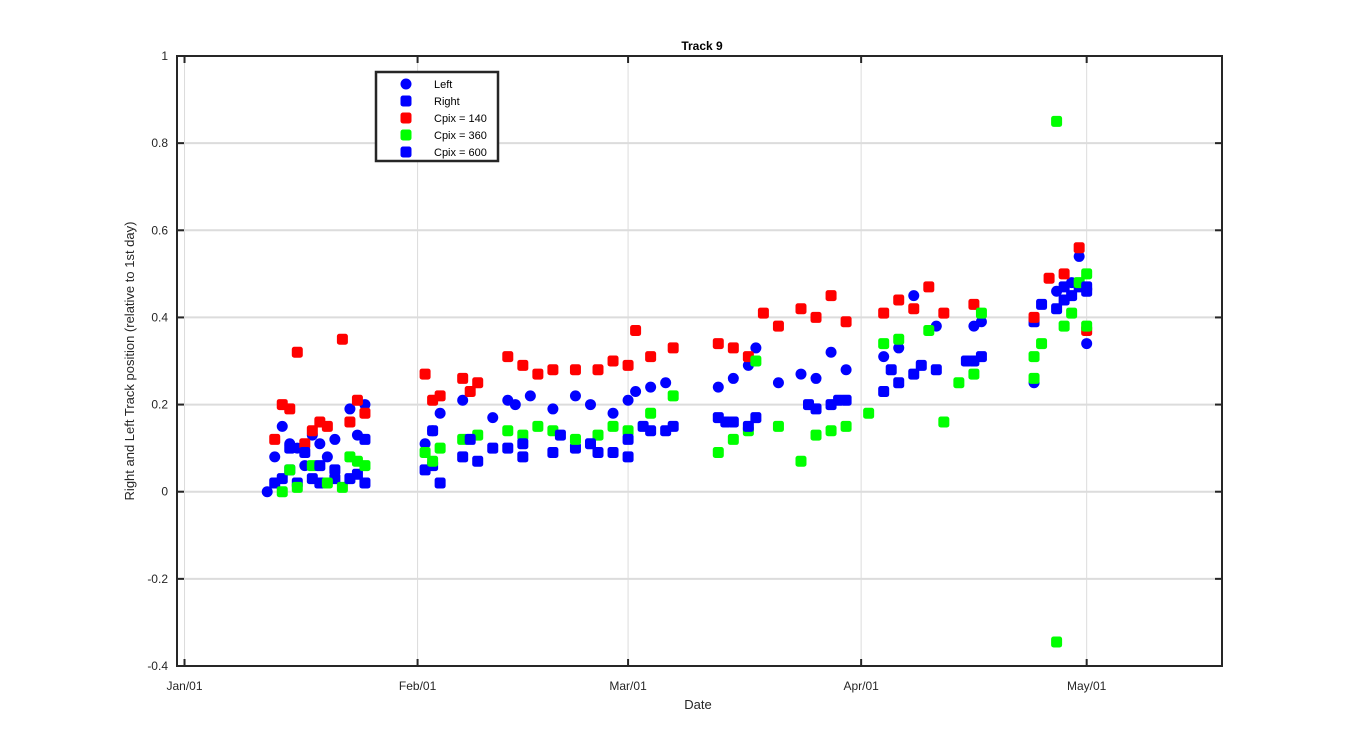 This screenshot has height=750, width=1350. Describe the element at coordinates (159, 143) in the screenshot. I see `y-tick-label: 0.8` at that location.